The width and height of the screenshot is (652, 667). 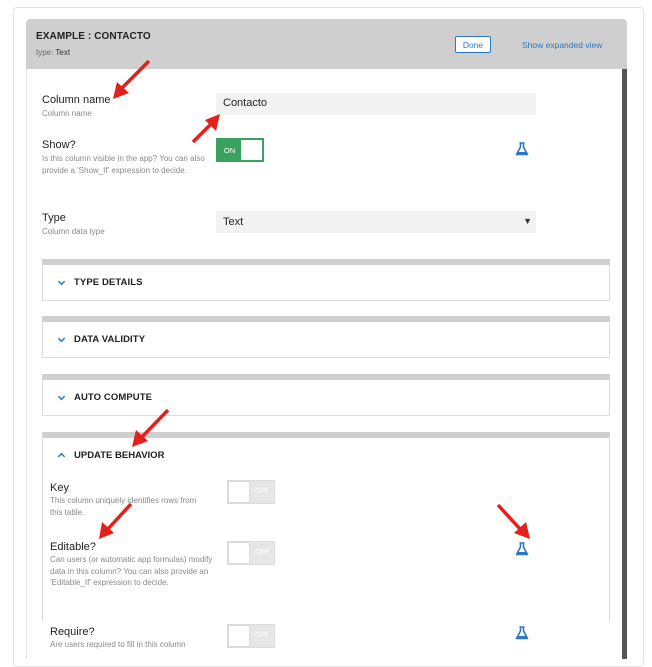 I want to click on type-value: Text, so click(x=63, y=52).